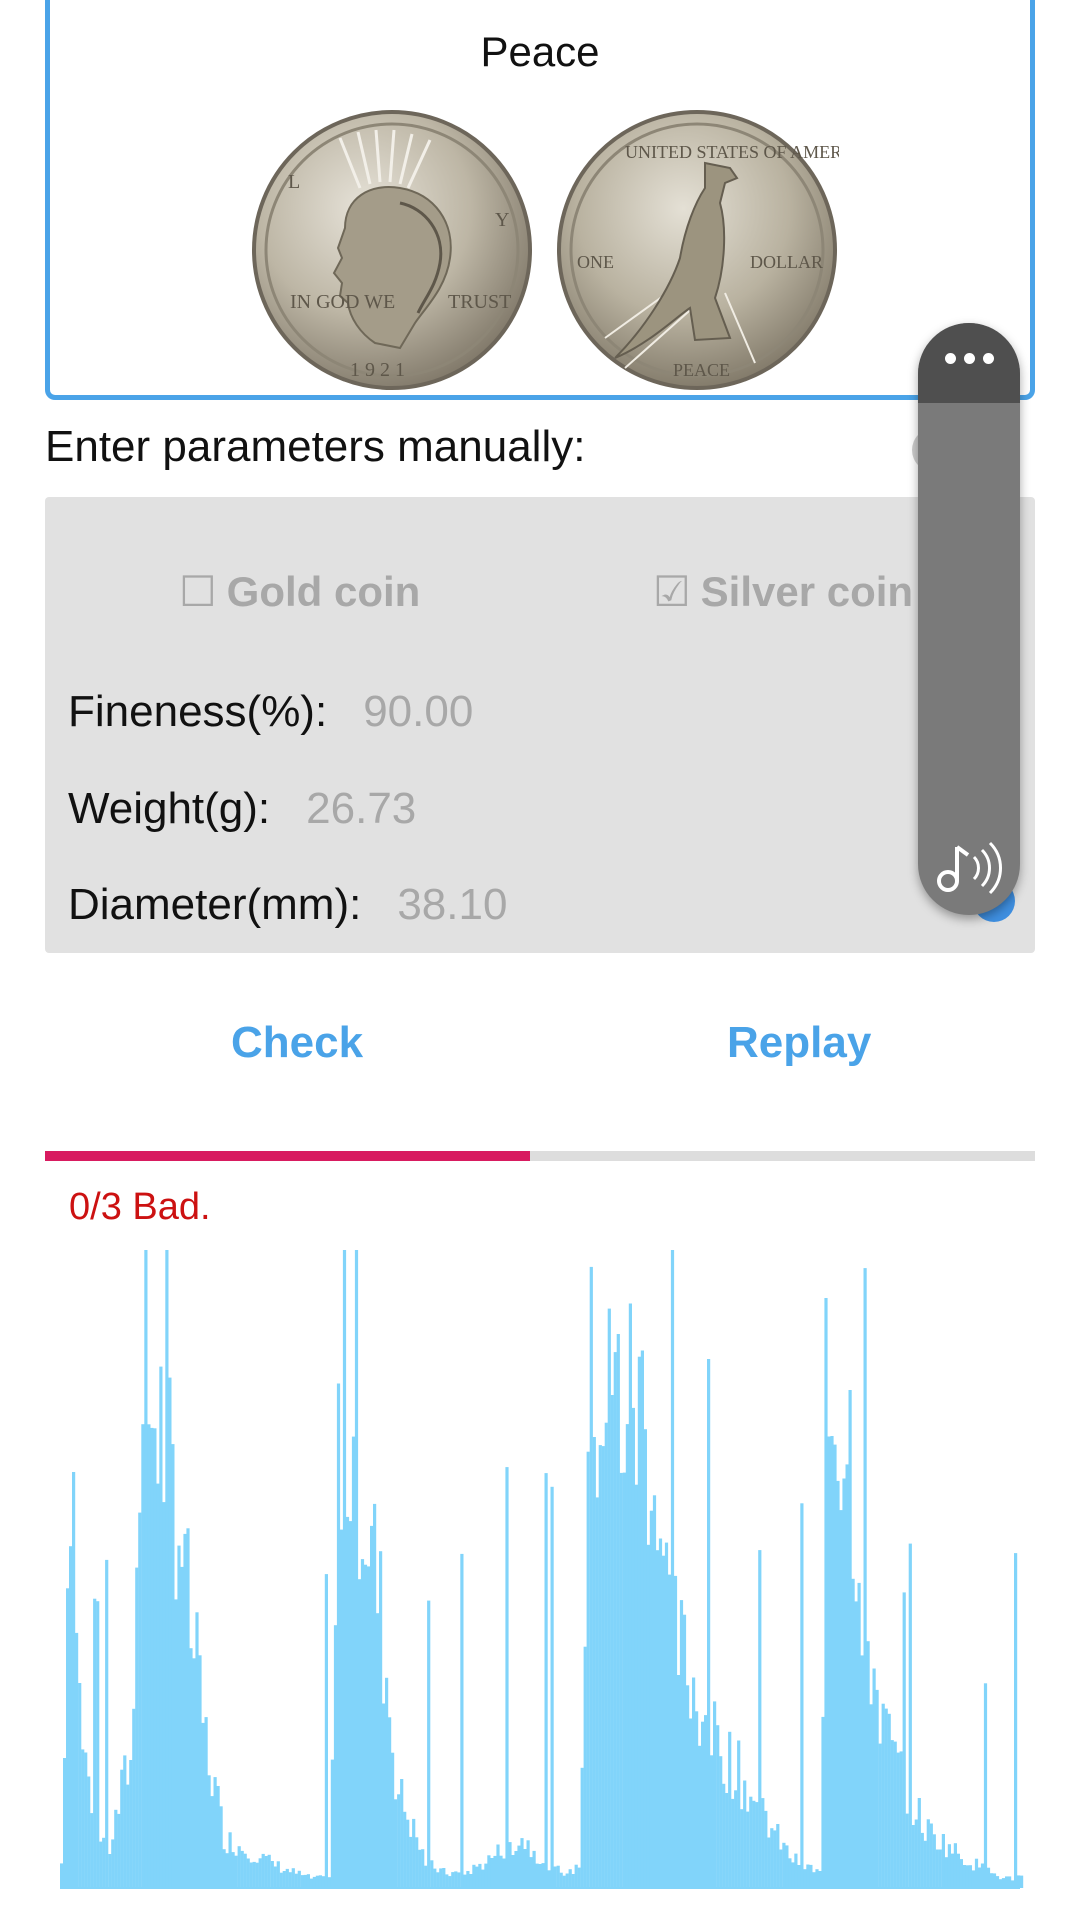  What do you see at coordinates (783, 591) in the screenshot?
I see `silver-coin-option: ☑ Silver coin` at bounding box center [783, 591].